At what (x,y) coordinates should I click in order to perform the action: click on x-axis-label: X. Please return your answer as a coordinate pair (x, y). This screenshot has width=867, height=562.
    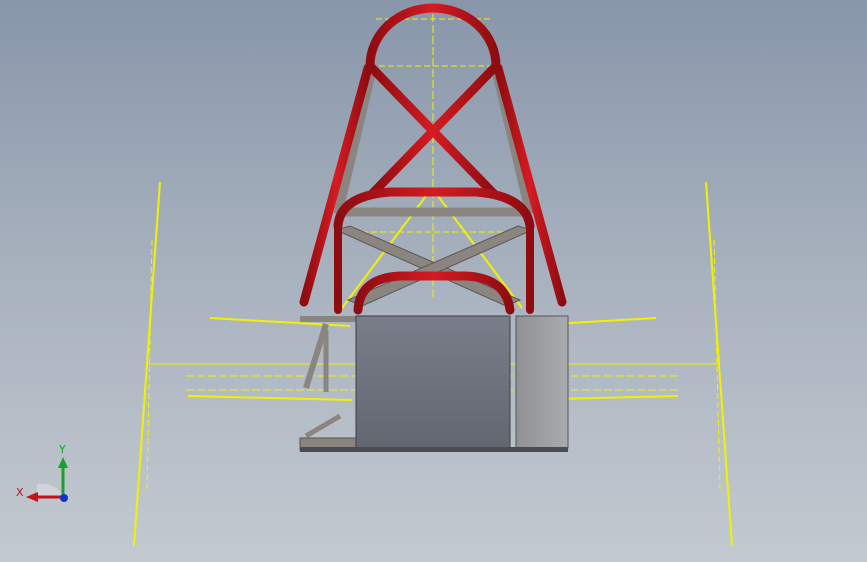
    Looking at the image, I should click on (20, 492).